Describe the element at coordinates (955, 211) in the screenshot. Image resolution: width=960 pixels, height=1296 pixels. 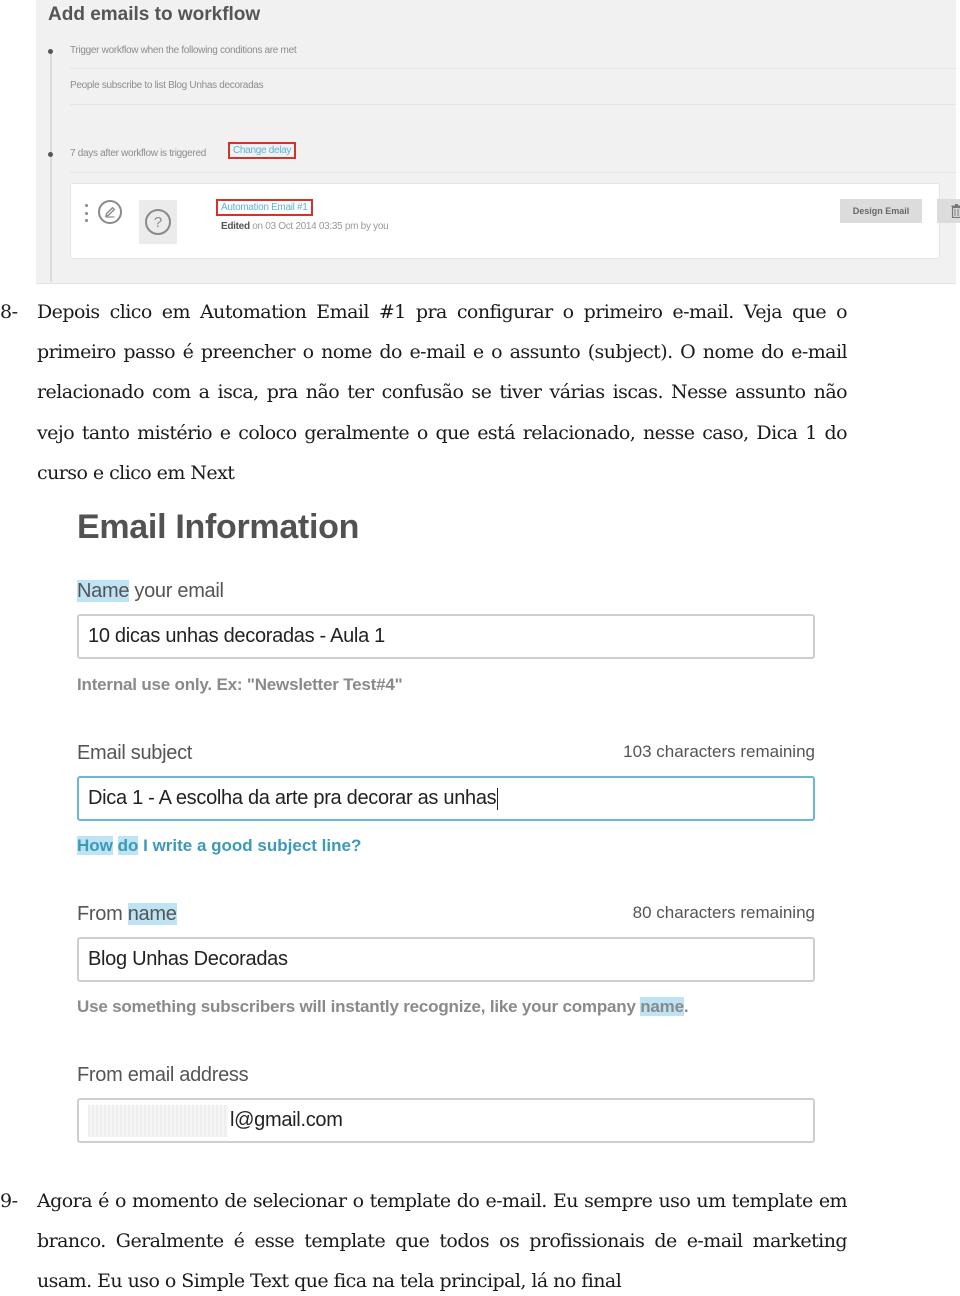
I see `trash-icon` at that location.